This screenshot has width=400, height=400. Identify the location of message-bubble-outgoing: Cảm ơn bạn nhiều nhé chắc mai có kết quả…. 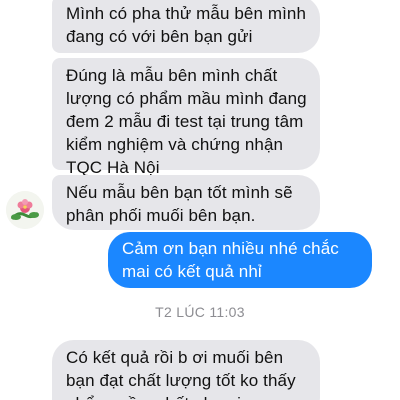
(240, 260).